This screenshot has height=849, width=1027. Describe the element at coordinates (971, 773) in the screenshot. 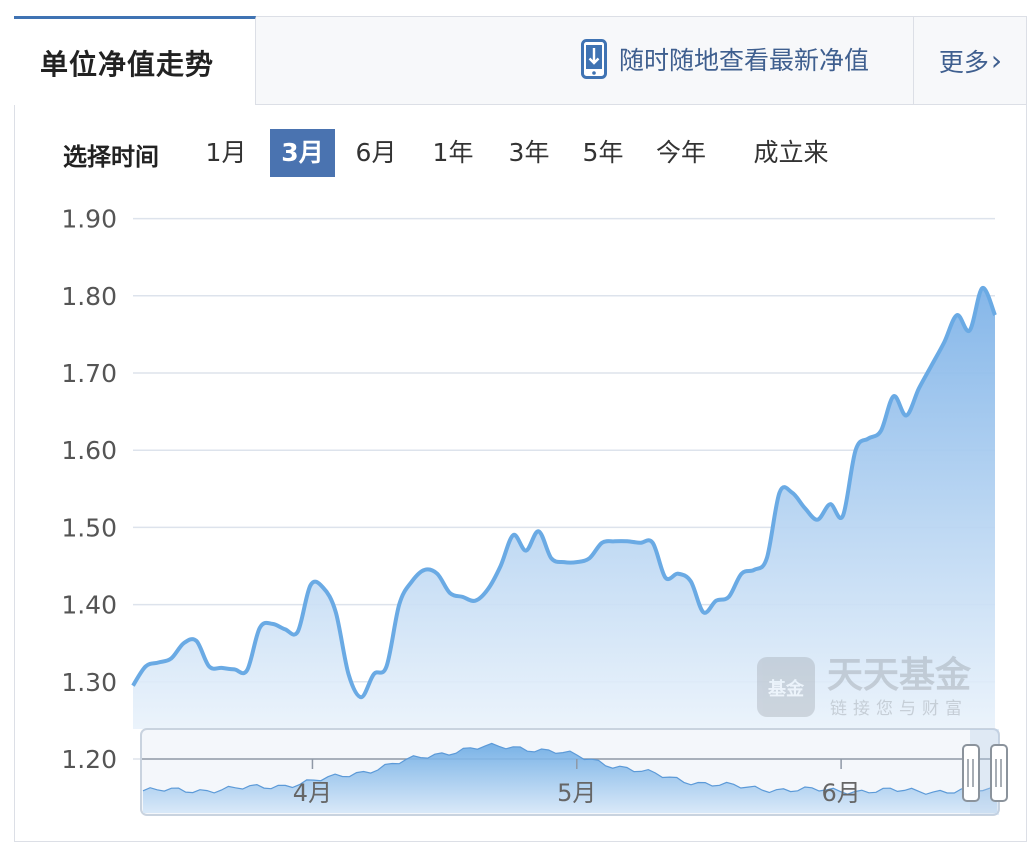

I see `navigator-handle-left` at that location.